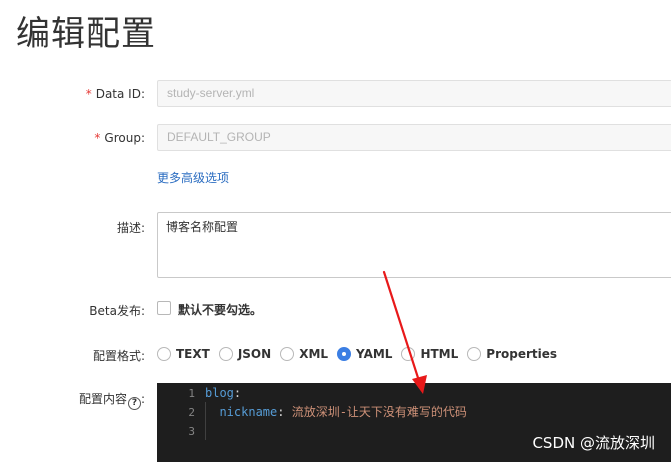  What do you see at coordinates (593, 443) in the screenshot?
I see `watermark: CSDN @流放深圳` at bounding box center [593, 443].